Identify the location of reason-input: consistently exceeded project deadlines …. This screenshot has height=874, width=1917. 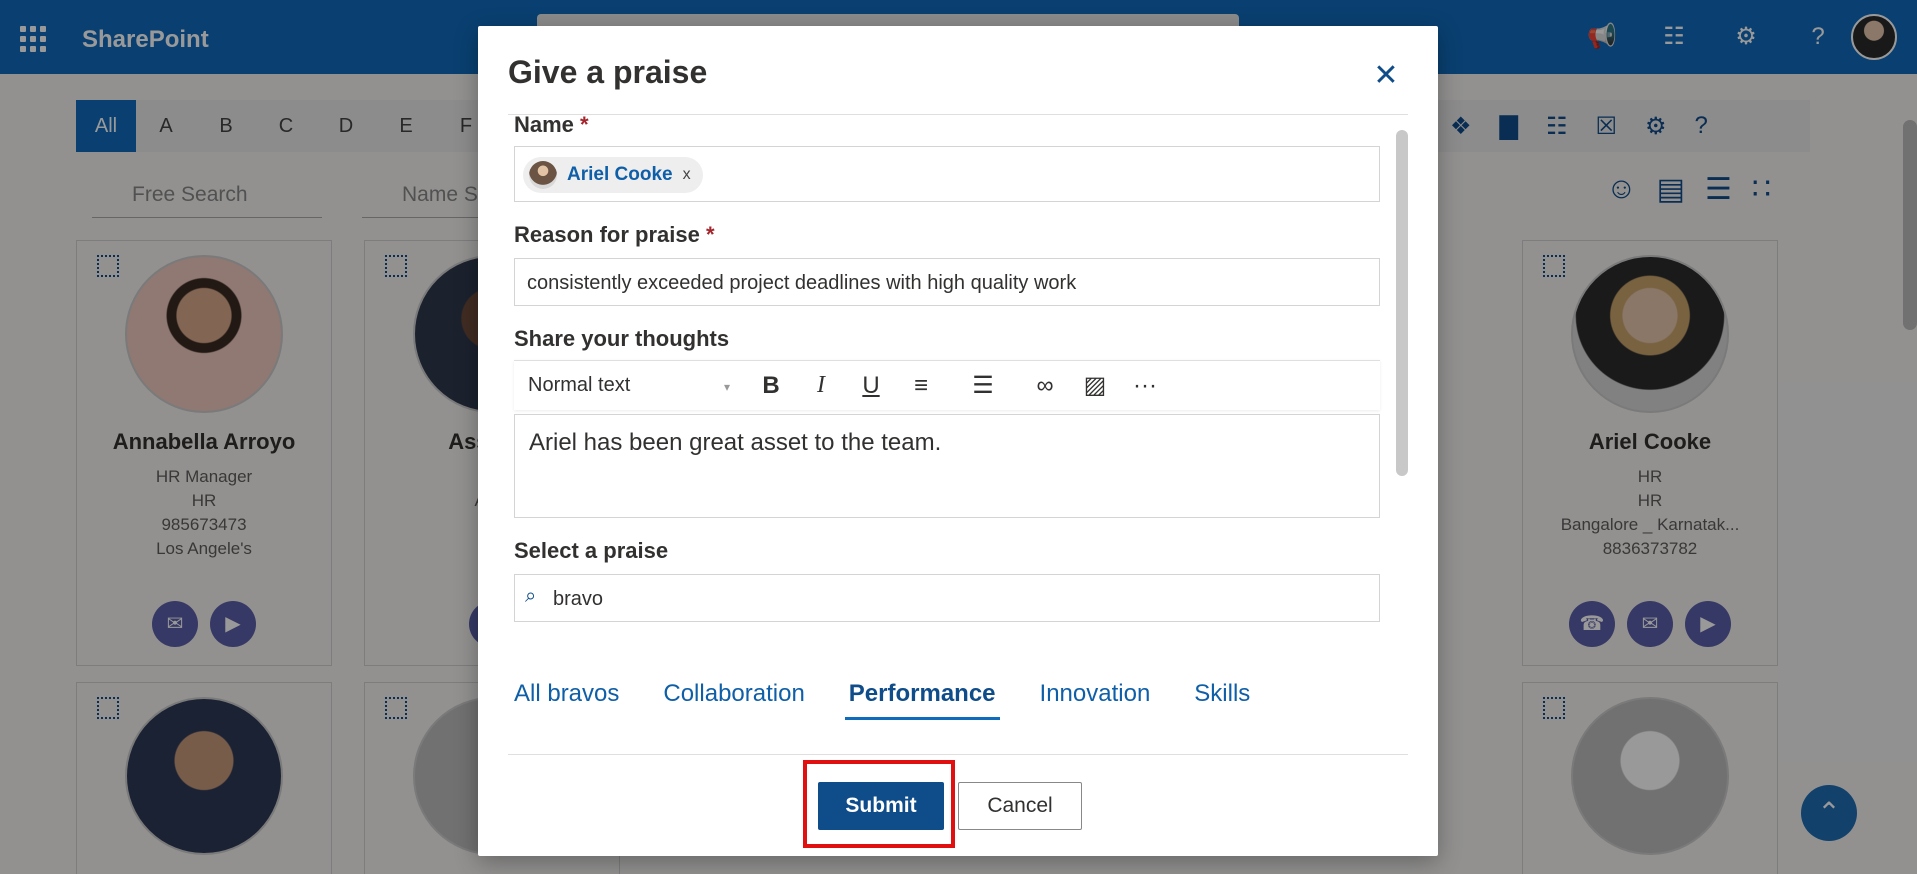
(947, 282).